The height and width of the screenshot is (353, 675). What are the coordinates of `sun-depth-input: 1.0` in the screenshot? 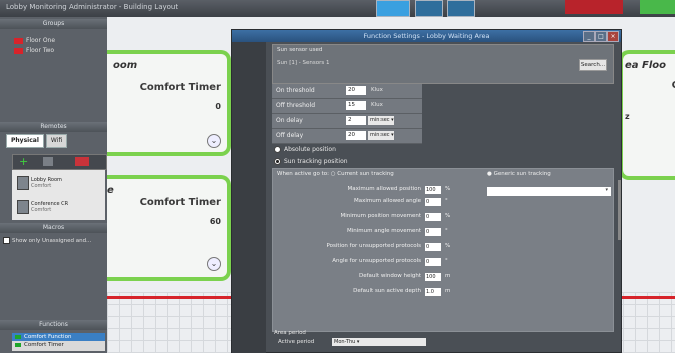 It's located at (433, 292).